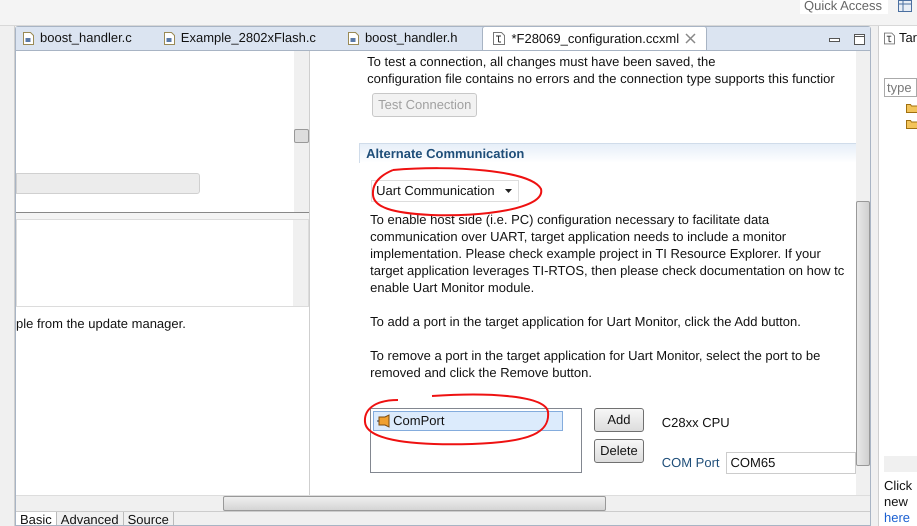  I want to click on horizontal-scrollbar, so click(443, 503).